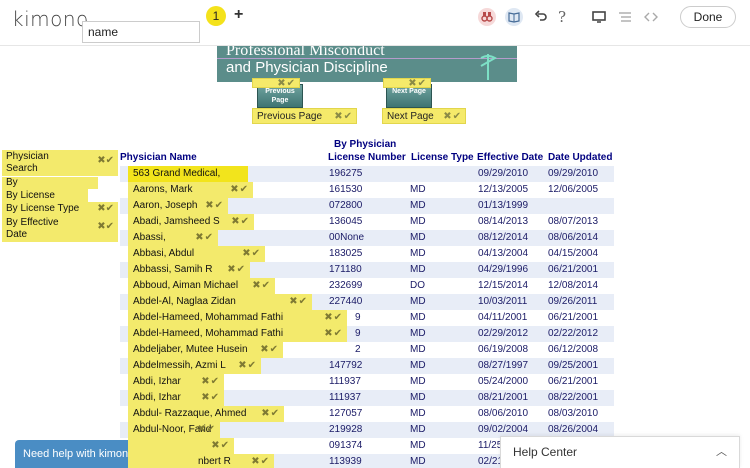  I want to click on physician-name-cell: Abdi, Izhar, so click(157, 397).